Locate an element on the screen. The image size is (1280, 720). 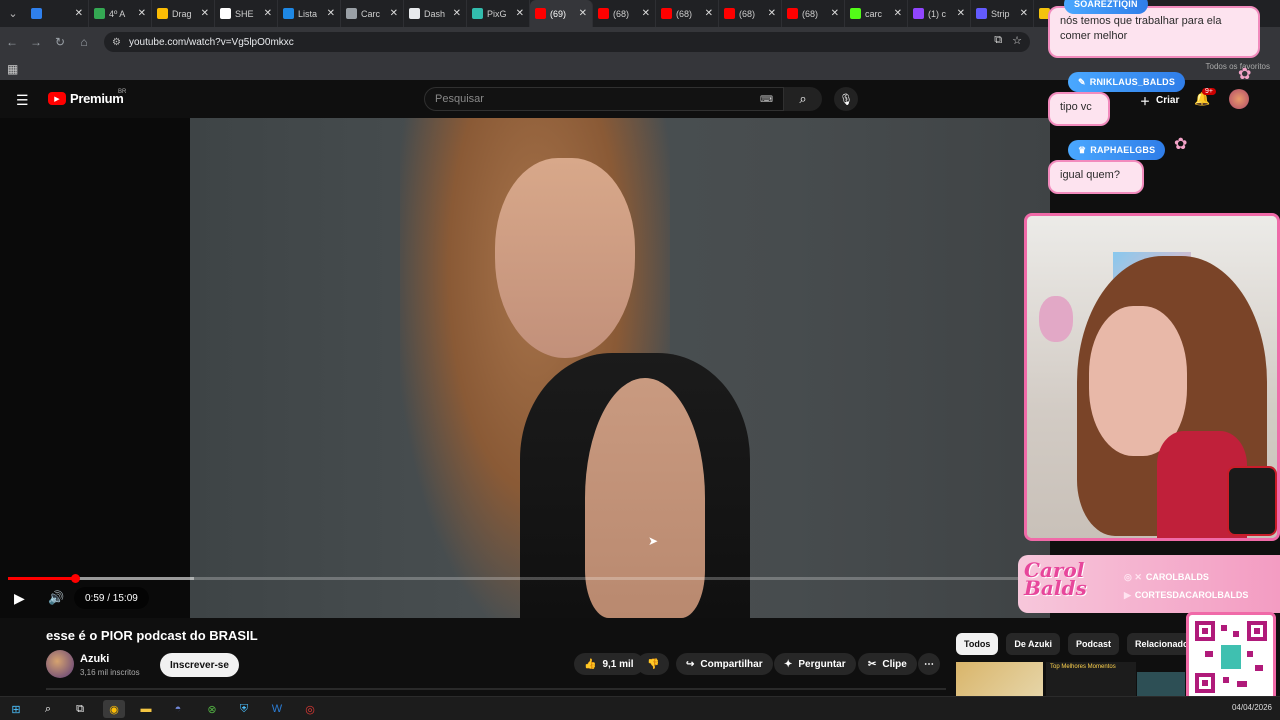
chrome-icon: ◉ is located at coordinates (114, 709).